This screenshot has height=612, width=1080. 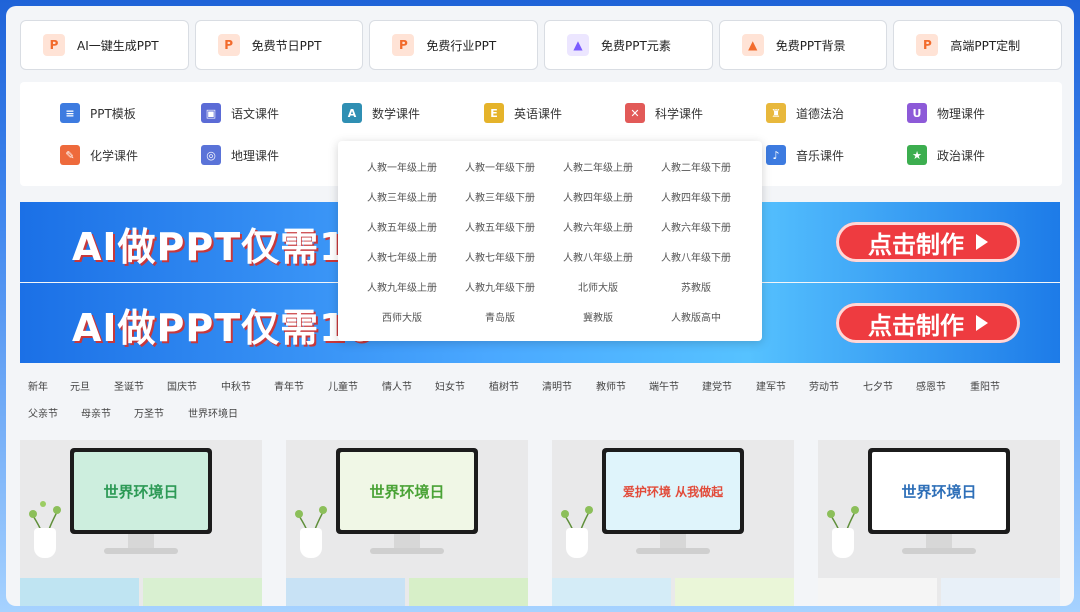 I want to click on tool-card-ai-generate: P AI一键生成PPT, so click(x=104, y=45).